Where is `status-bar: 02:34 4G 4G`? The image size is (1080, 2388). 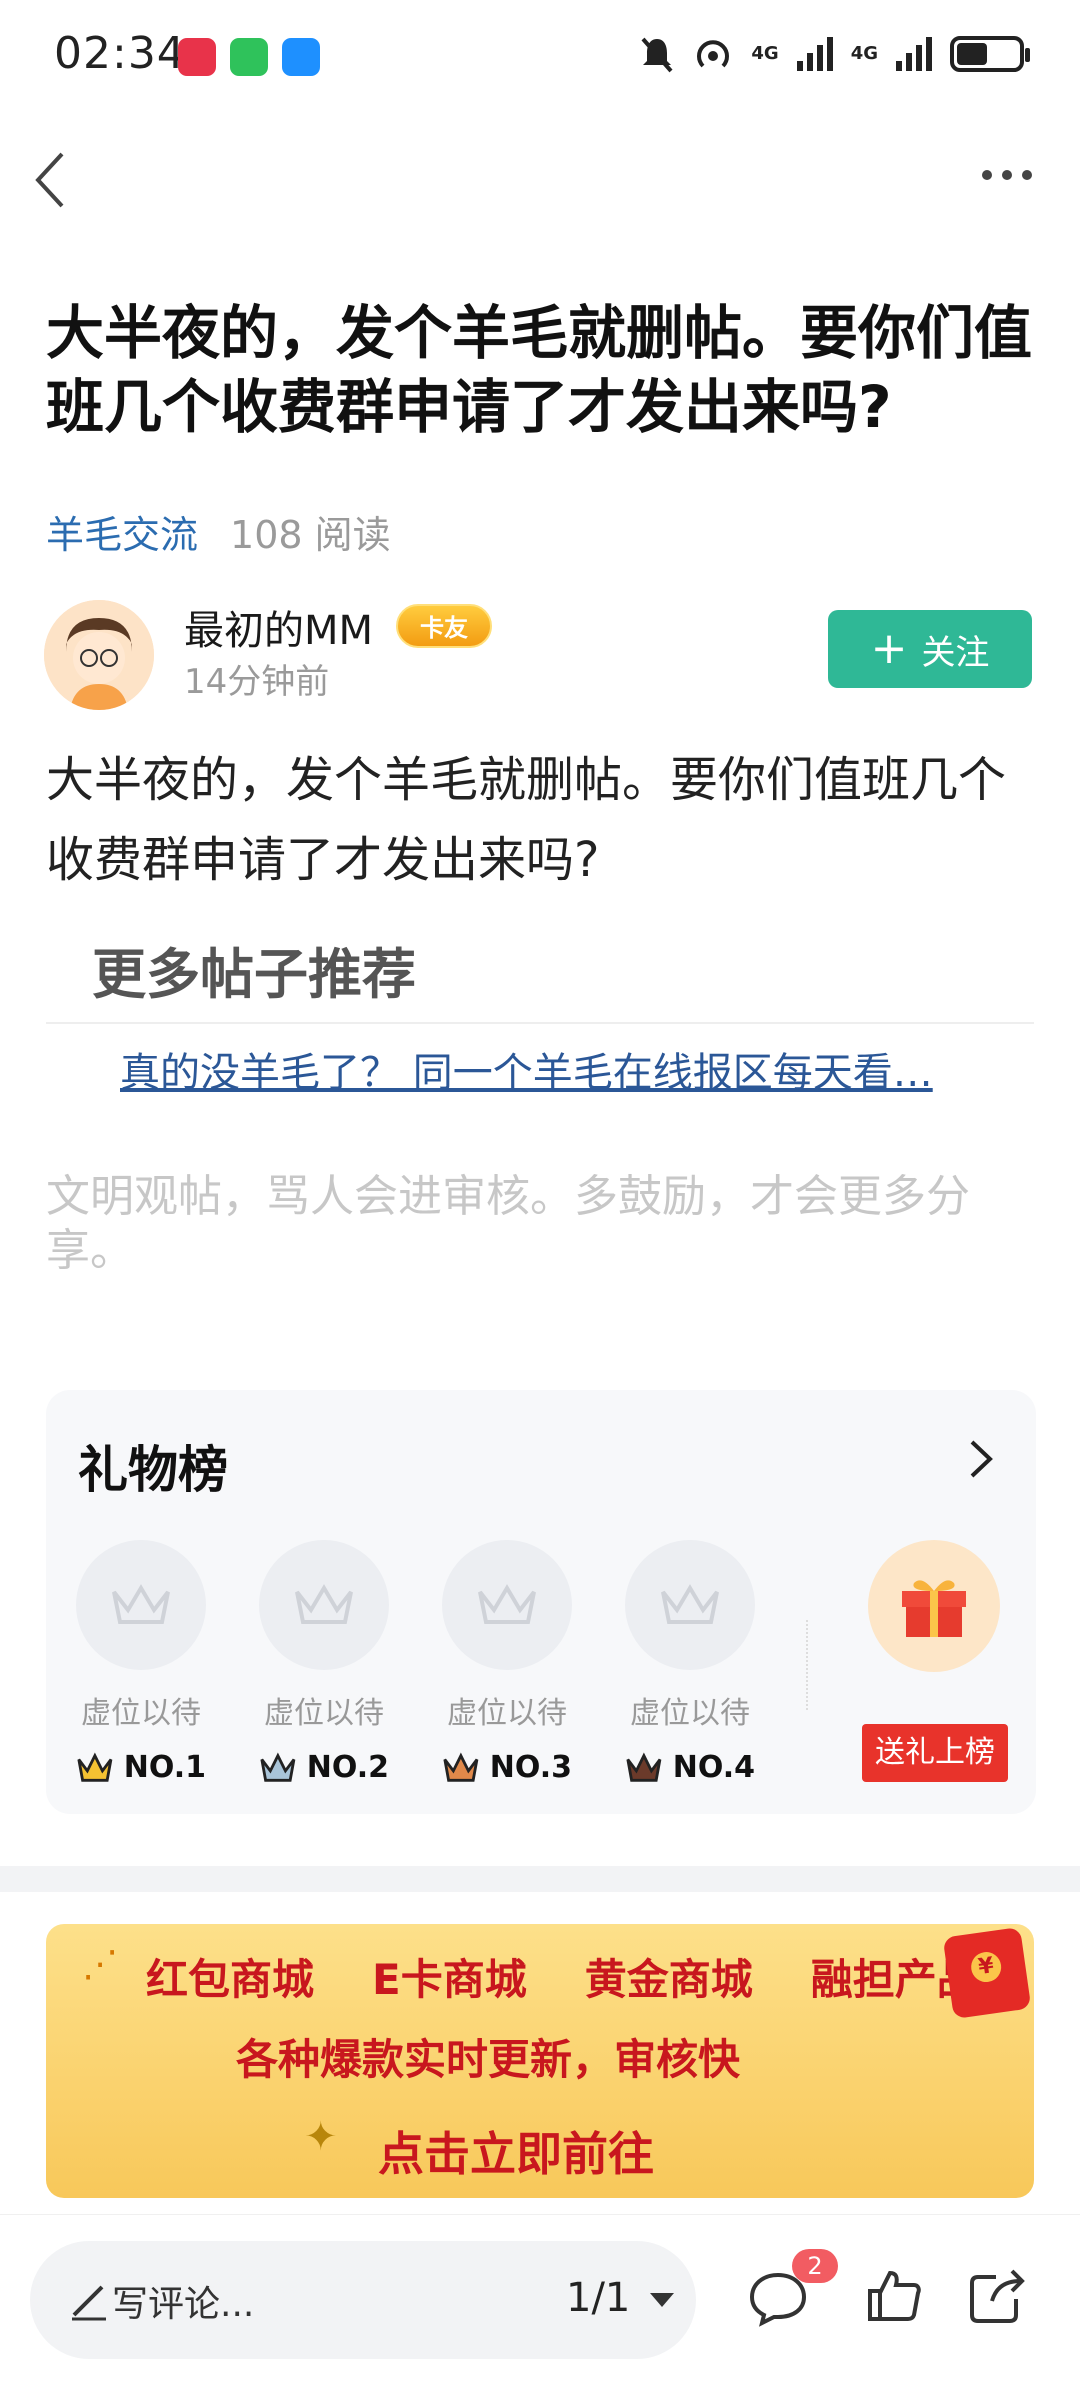
status-bar: 02:34 4G 4G is located at coordinates (540, 60).